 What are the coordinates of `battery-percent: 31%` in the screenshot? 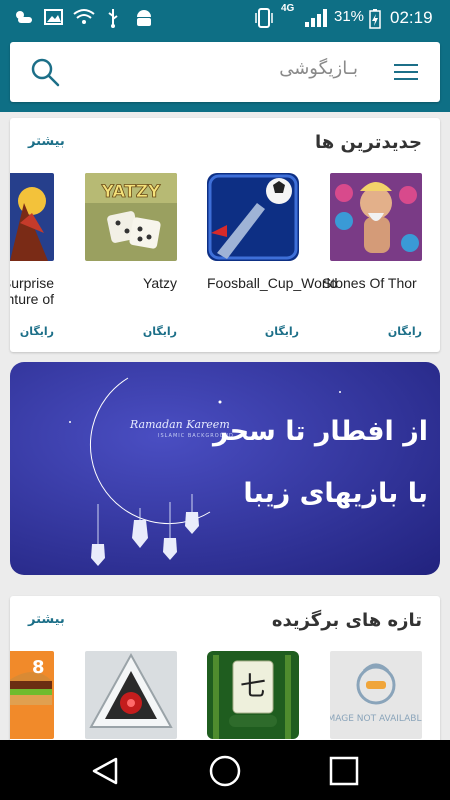 It's located at (349, 16).